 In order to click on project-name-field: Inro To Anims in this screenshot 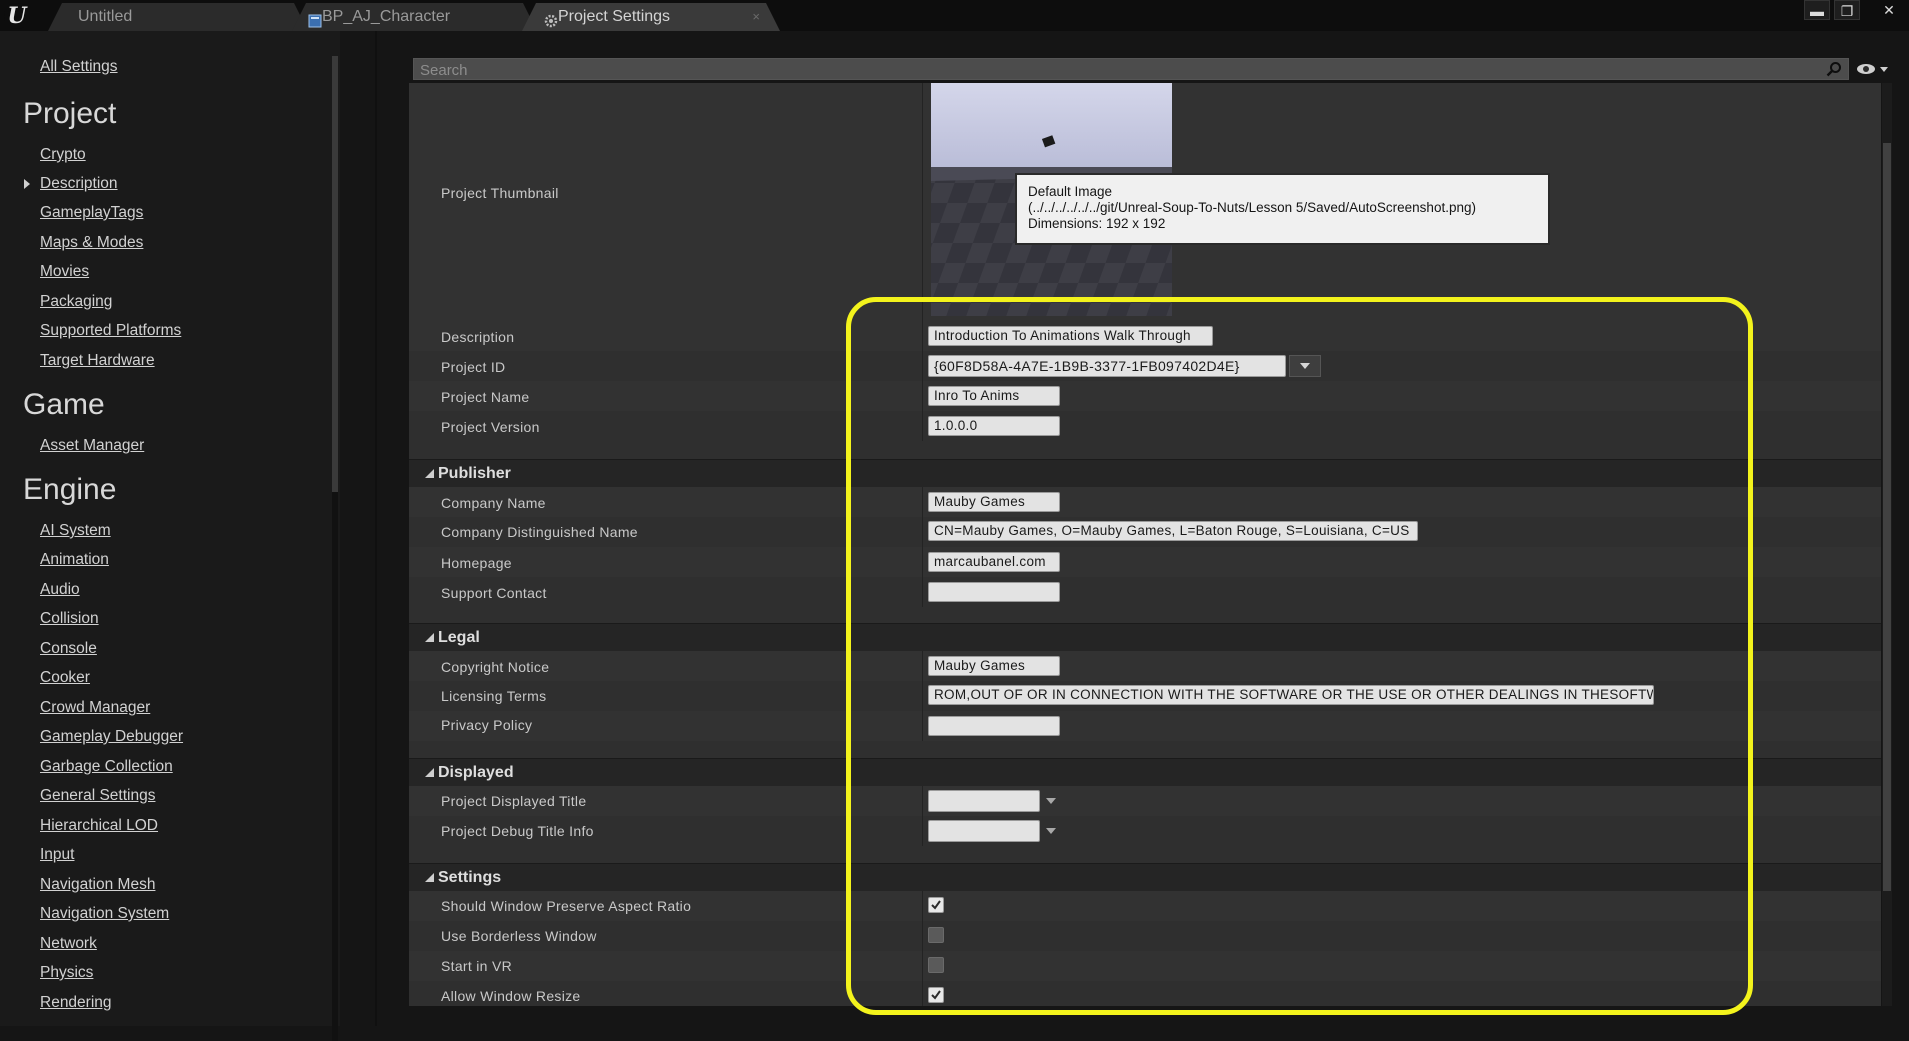, I will do `click(994, 396)`.